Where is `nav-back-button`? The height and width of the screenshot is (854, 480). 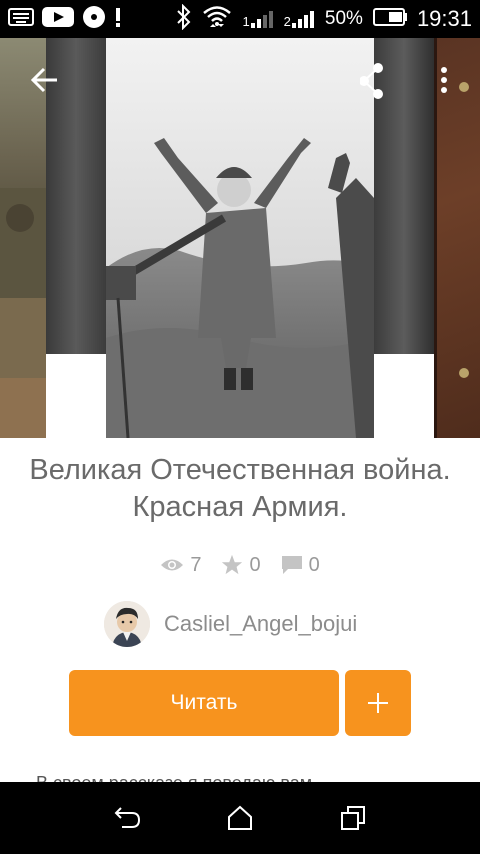
nav-back-button is located at coordinates (127, 818).